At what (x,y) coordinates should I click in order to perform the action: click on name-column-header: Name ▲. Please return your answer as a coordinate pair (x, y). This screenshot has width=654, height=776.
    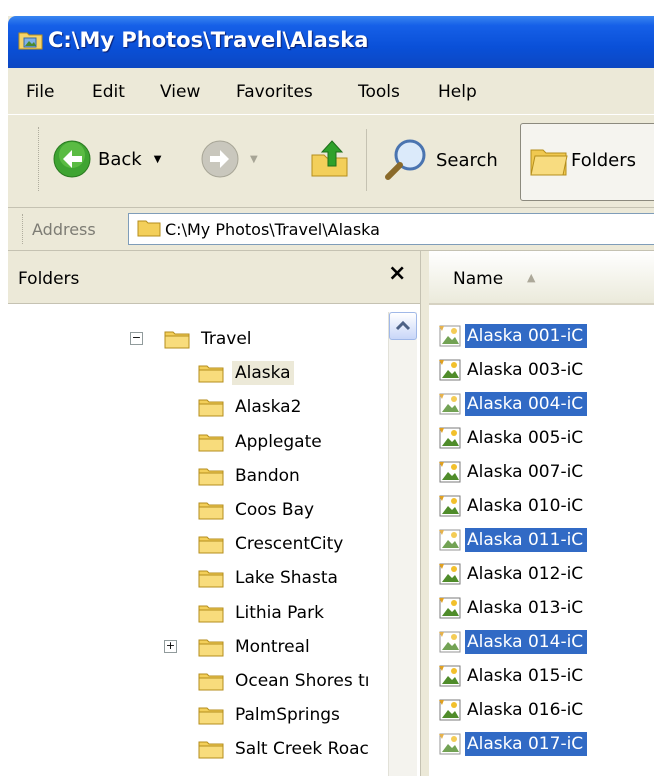
    Looking at the image, I should click on (541, 278).